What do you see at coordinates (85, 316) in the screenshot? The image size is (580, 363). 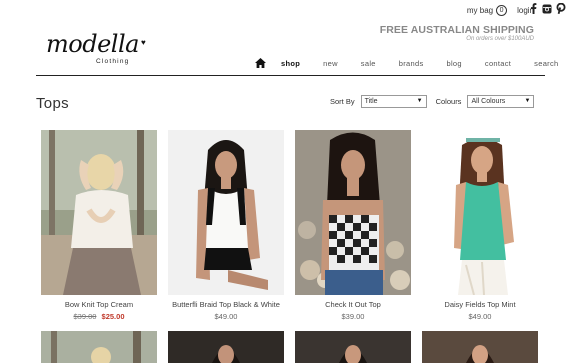 I see `original-price: $39.00` at bounding box center [85, 316].